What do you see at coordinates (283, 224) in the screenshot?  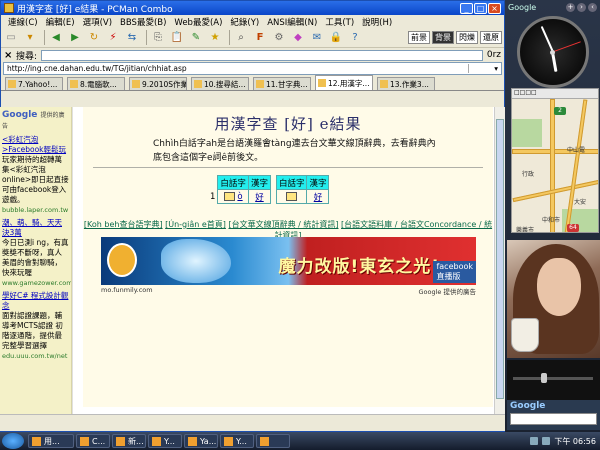 I see `footer-link: [台文華文線頂辭典 / 統計資訊]` at bounding box center [283, 224].